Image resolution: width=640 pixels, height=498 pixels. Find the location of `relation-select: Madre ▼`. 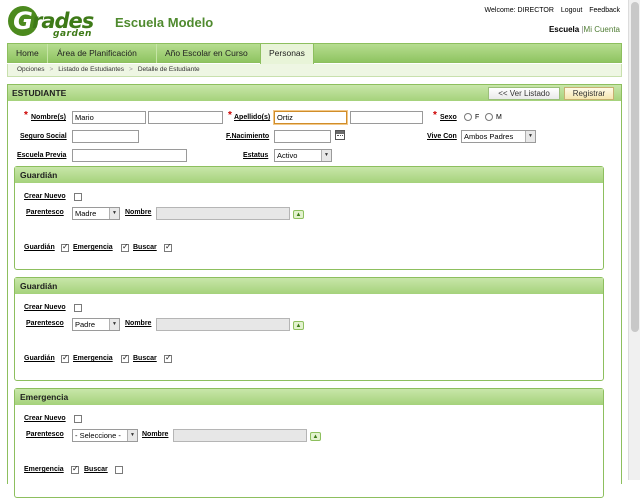

relation-select: Madre ▼ is located at coordinates (96, 213).